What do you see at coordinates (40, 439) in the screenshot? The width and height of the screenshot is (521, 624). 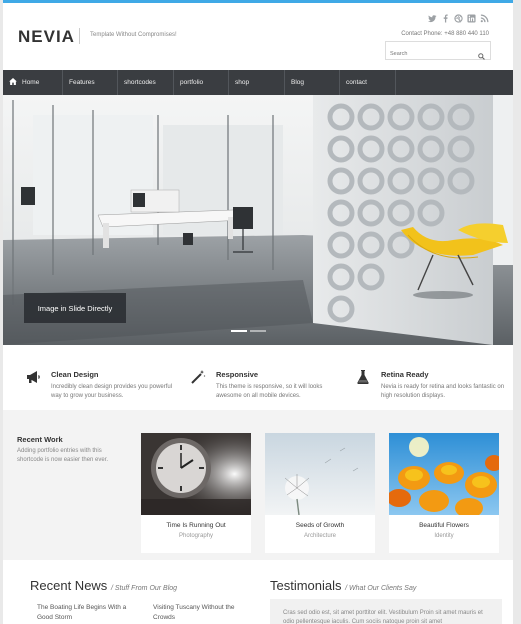 I see `recent-work-title: Recent Work` at bounding box center [40, 439].